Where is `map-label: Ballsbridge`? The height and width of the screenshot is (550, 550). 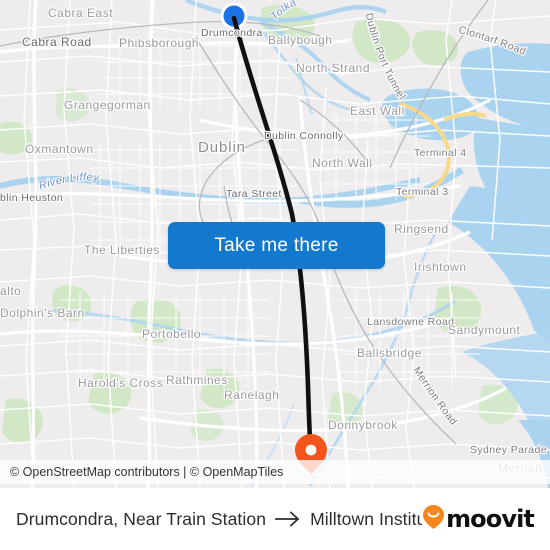 map-label: Ballsbridge is located at coordinates (389, 353).